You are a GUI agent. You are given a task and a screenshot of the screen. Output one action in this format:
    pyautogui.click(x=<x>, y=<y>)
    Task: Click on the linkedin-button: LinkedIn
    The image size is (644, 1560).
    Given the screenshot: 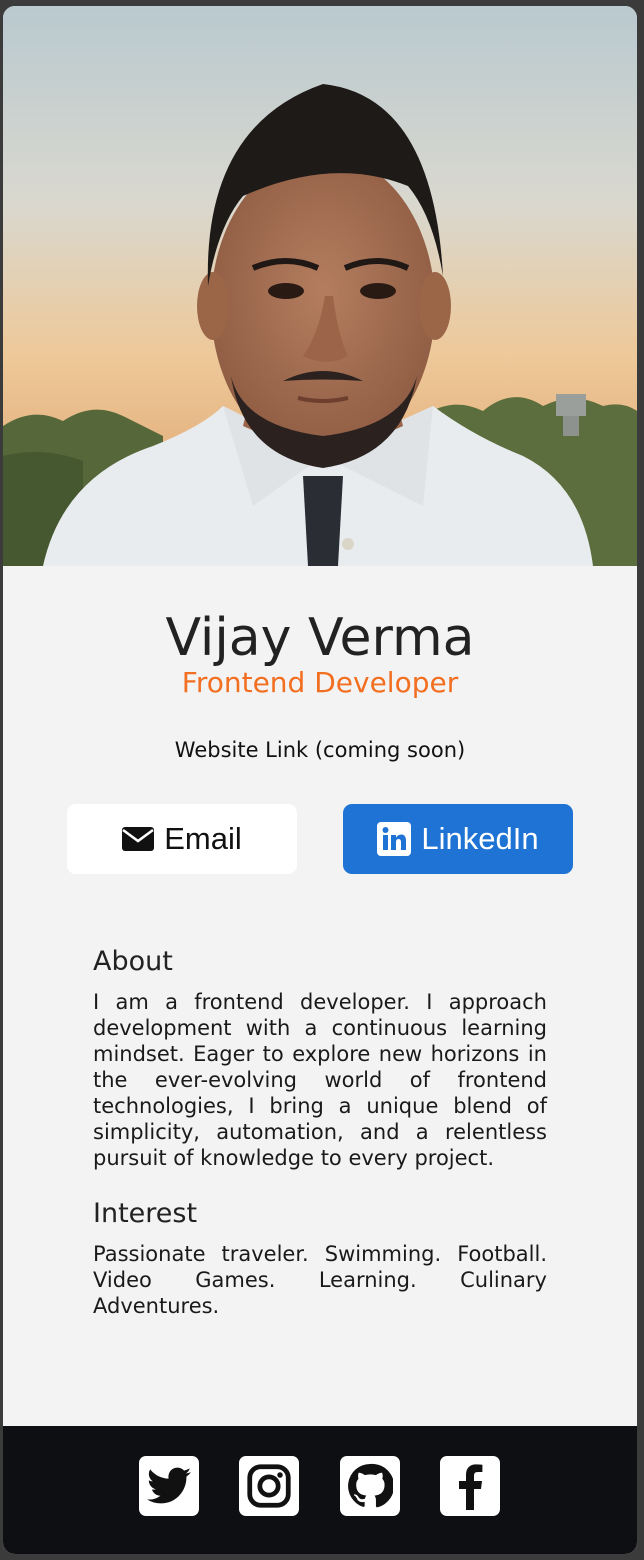 What is the action you would take?
    pyautogui.click(x=458, y=839)
    